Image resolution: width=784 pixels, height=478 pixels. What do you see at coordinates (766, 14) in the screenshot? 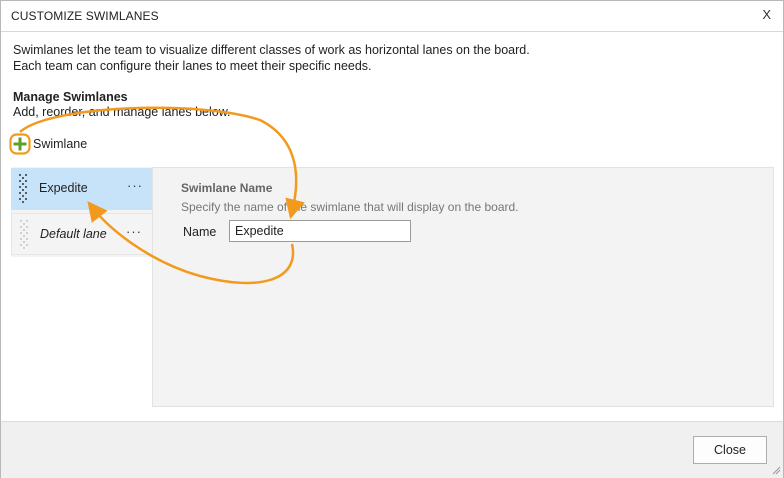
I see `close-icon: X` at bounding box center [766, 14].